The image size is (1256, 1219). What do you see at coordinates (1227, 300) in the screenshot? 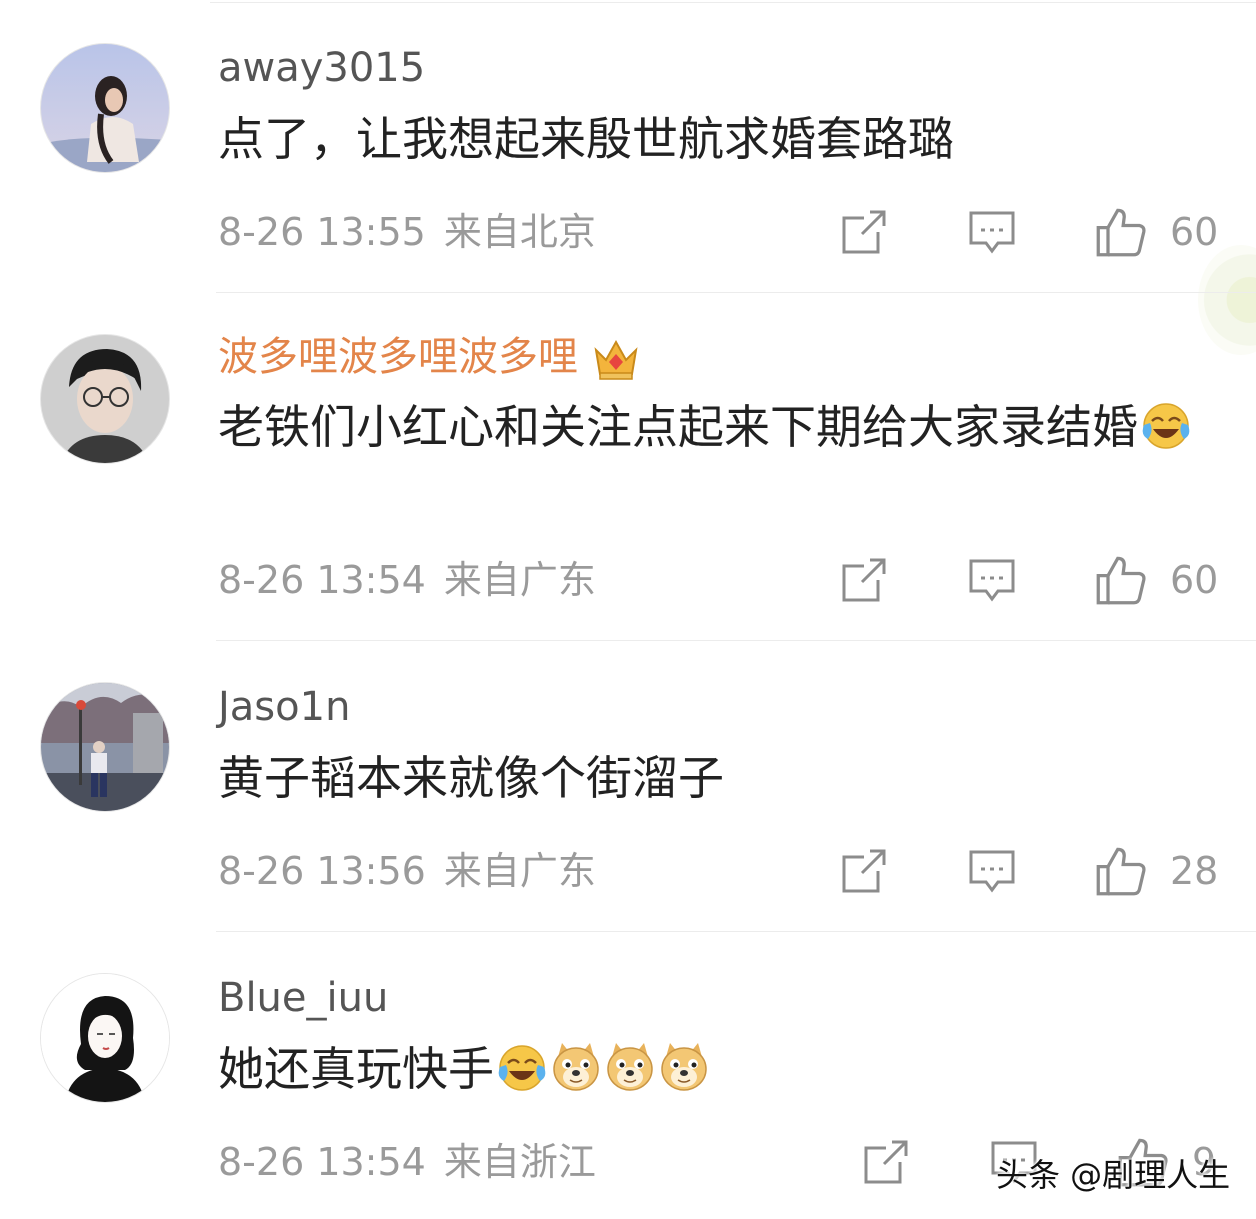
I see `floating-widget` at bounding box center [1227, 300].